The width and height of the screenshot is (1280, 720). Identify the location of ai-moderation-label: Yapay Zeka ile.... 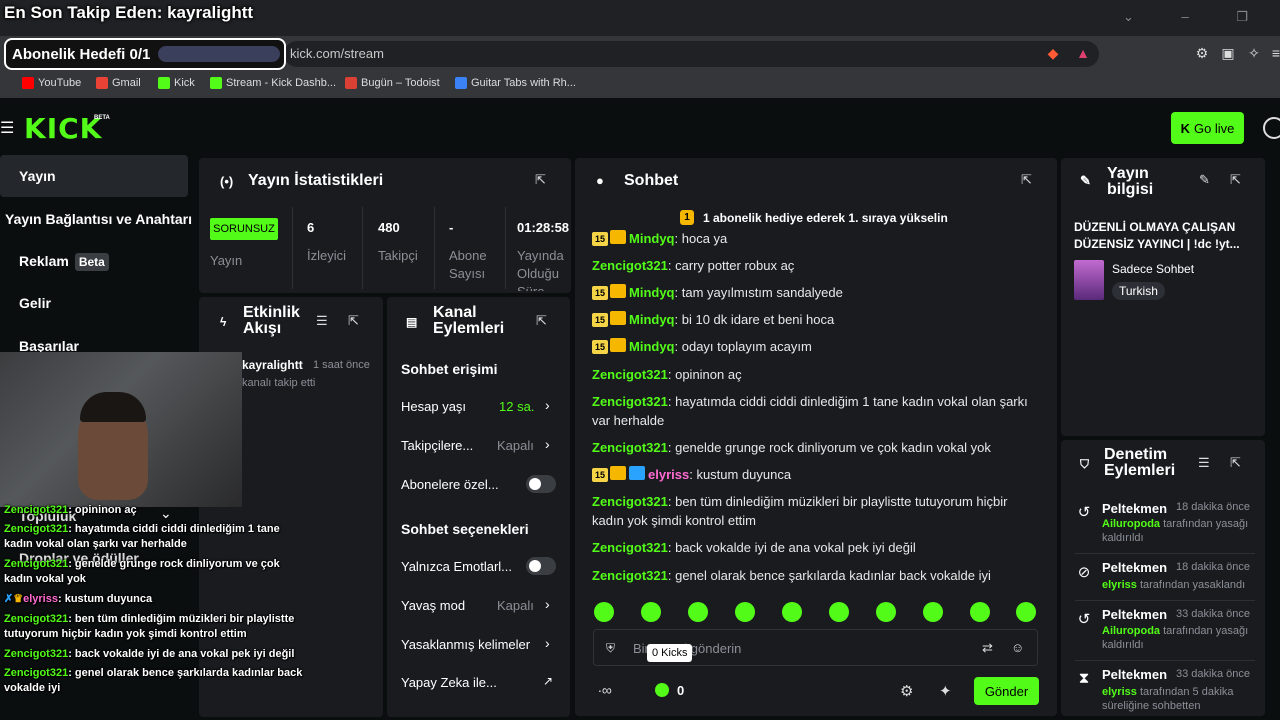
(449, 682).